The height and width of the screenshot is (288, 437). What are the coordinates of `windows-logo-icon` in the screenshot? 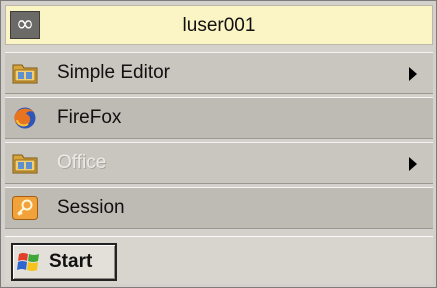 It's located at (28, 262).